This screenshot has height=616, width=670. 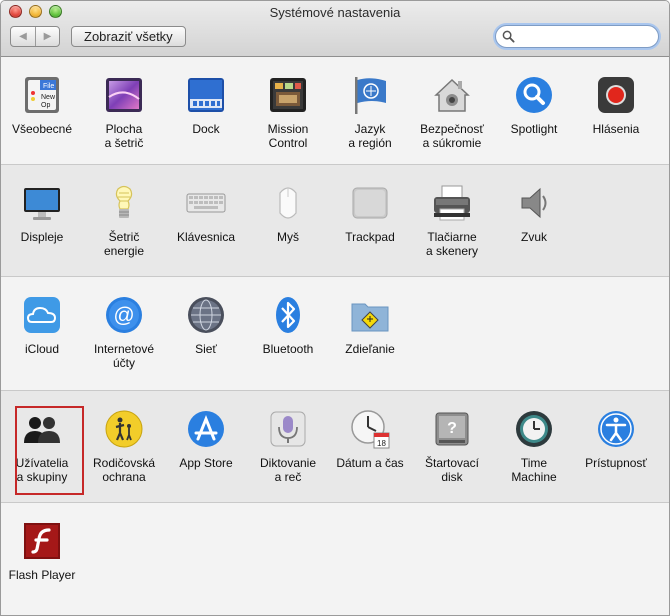 I want to click on pane-sound: Zvuk, so click(x=534, y=213).